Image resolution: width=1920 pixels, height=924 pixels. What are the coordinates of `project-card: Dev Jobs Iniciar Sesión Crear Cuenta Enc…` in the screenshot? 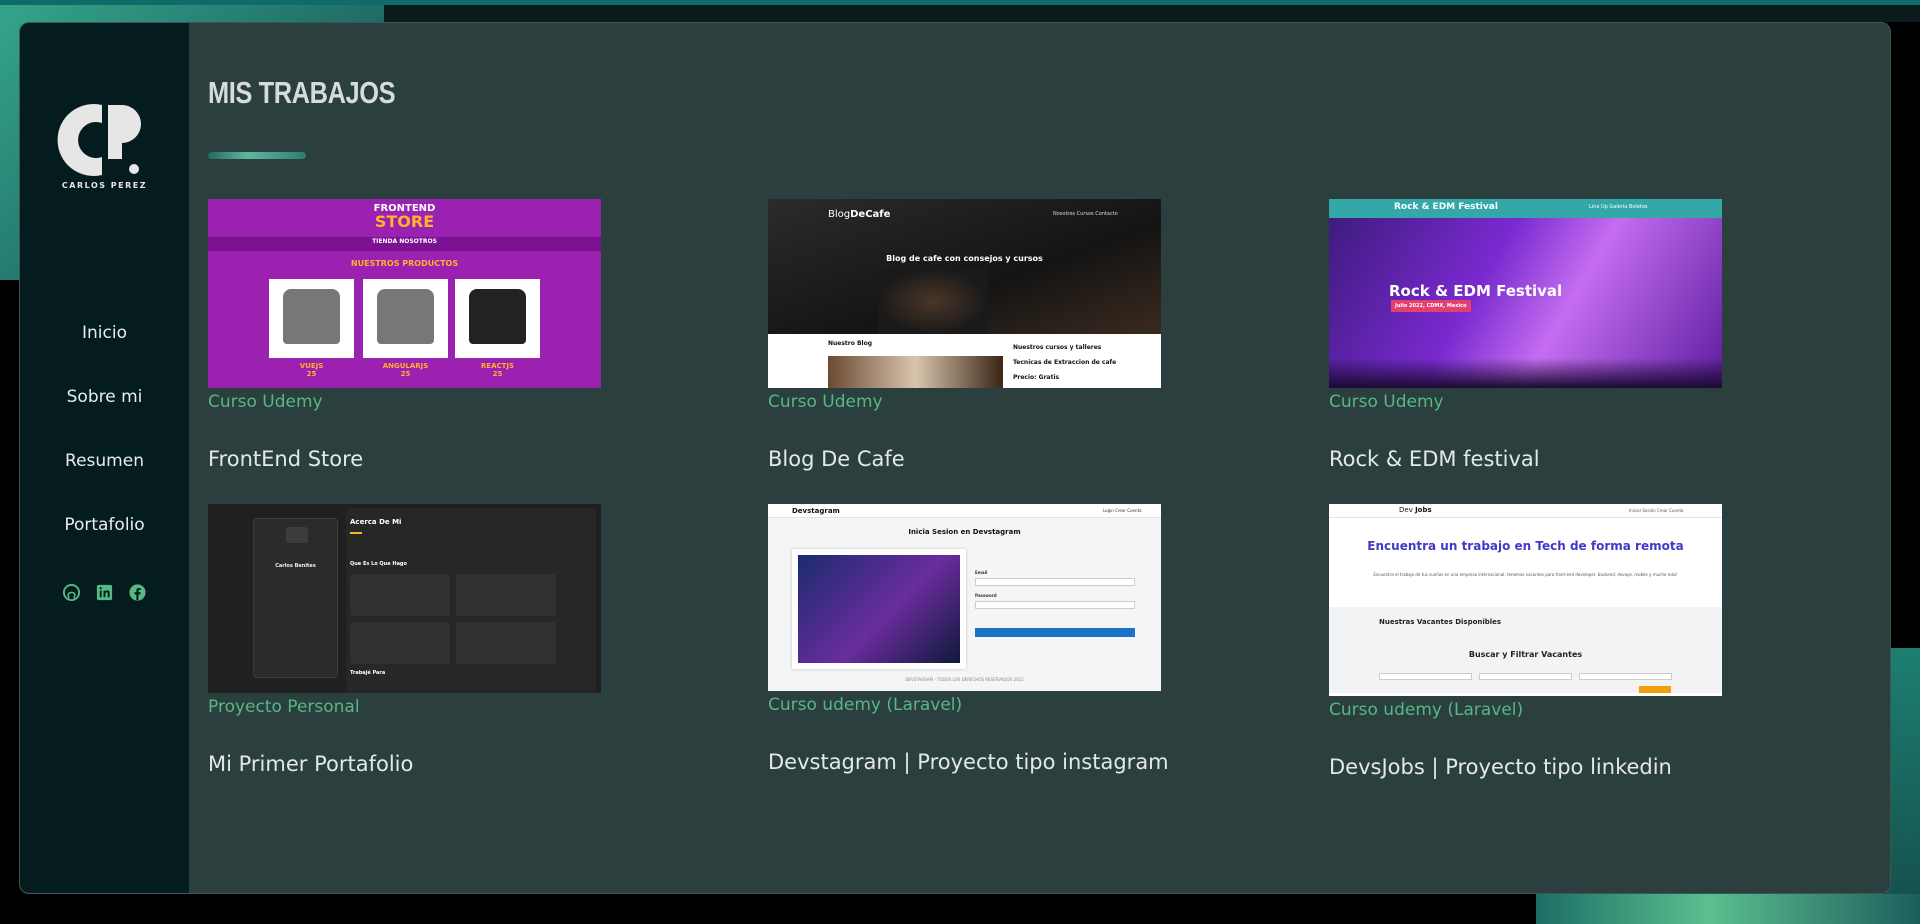 It's located at (1525, 641).